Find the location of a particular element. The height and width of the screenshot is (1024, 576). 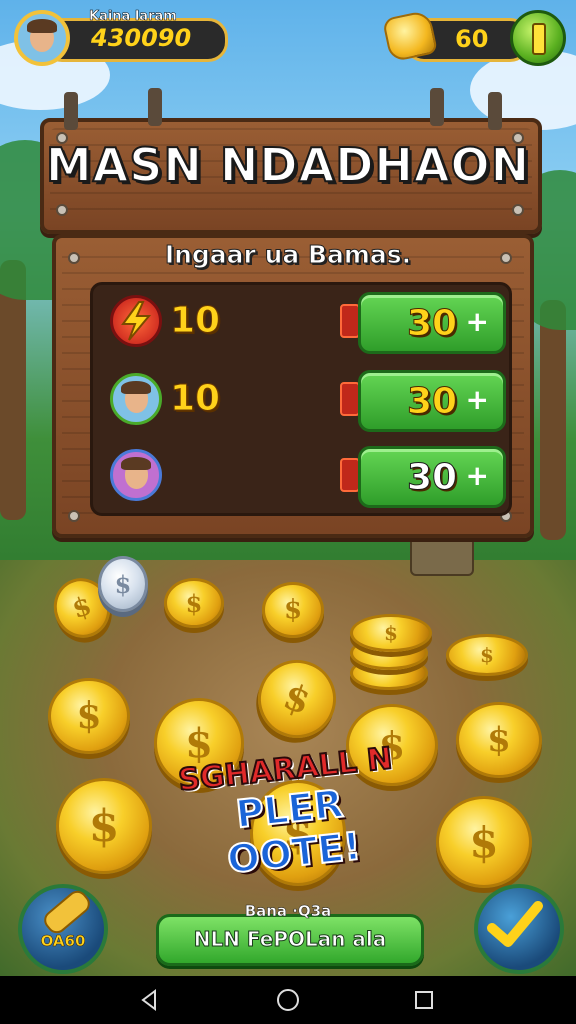

checkmark-icon is located at coordinates (515, 924).